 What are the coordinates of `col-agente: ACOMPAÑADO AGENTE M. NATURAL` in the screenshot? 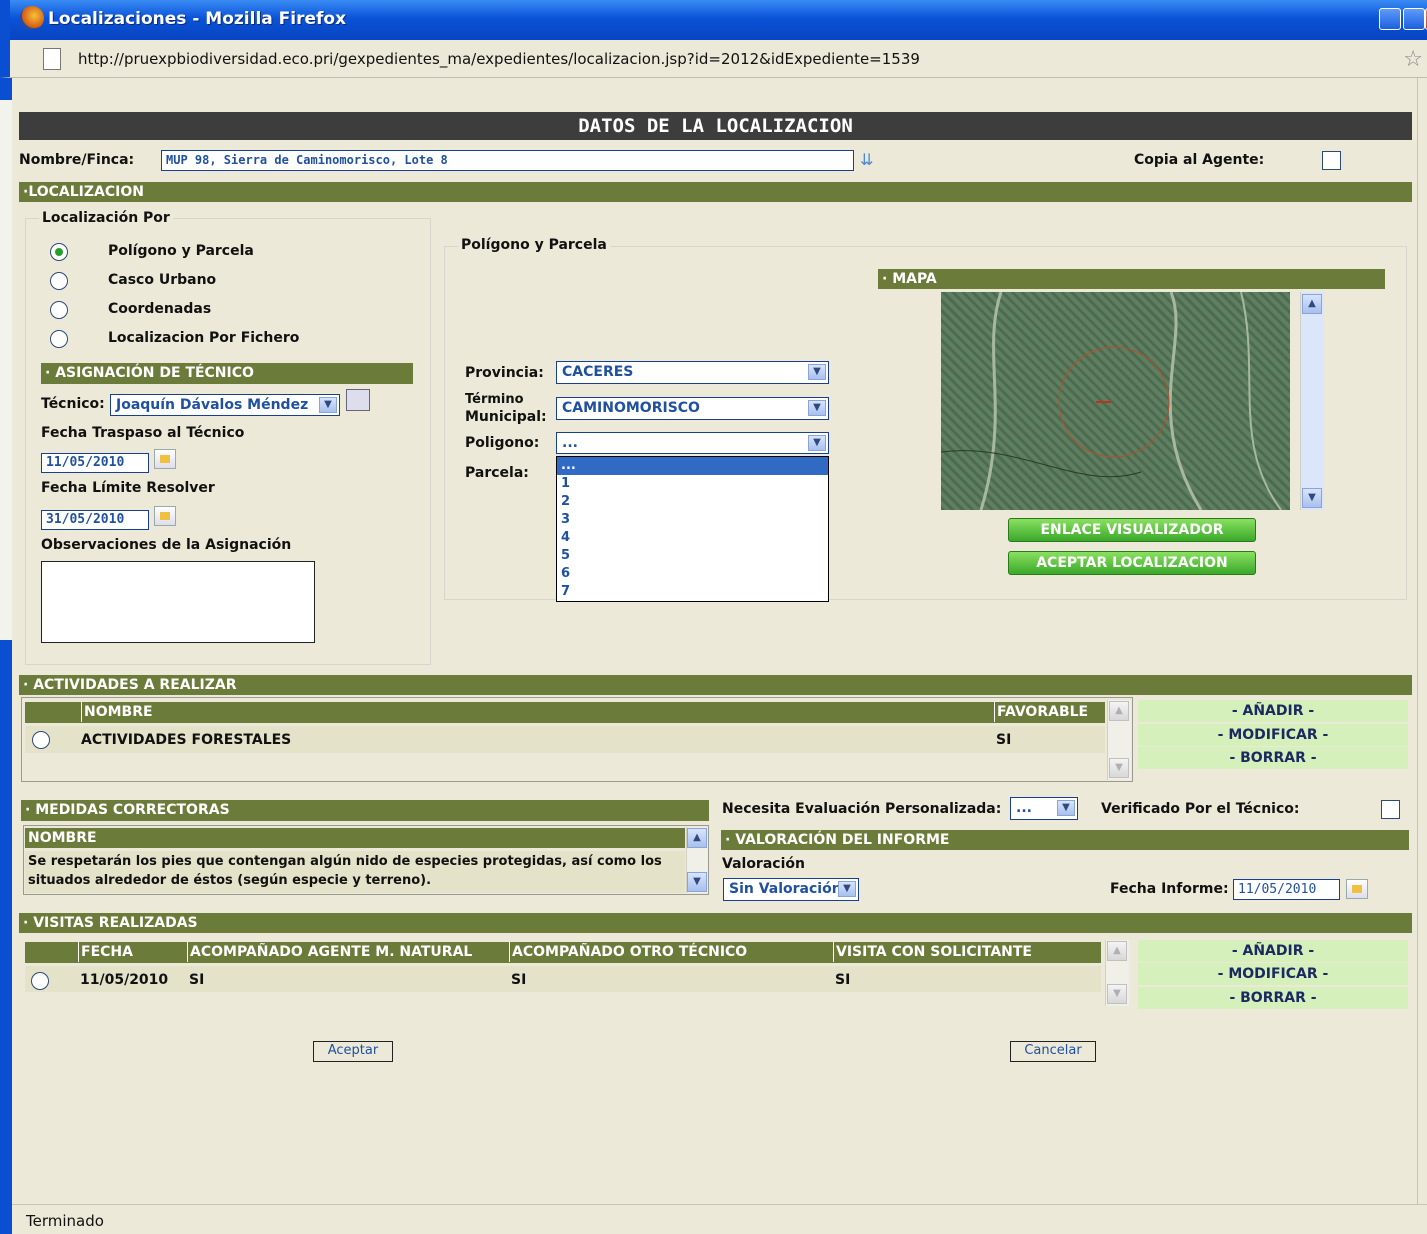 It's located at (330, 952).